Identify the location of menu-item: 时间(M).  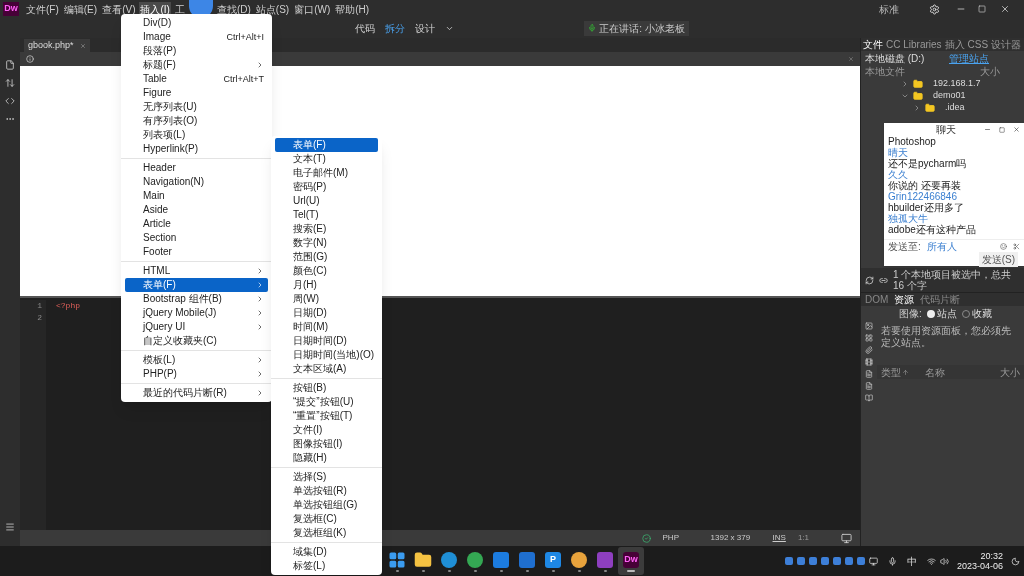
(326, 327).